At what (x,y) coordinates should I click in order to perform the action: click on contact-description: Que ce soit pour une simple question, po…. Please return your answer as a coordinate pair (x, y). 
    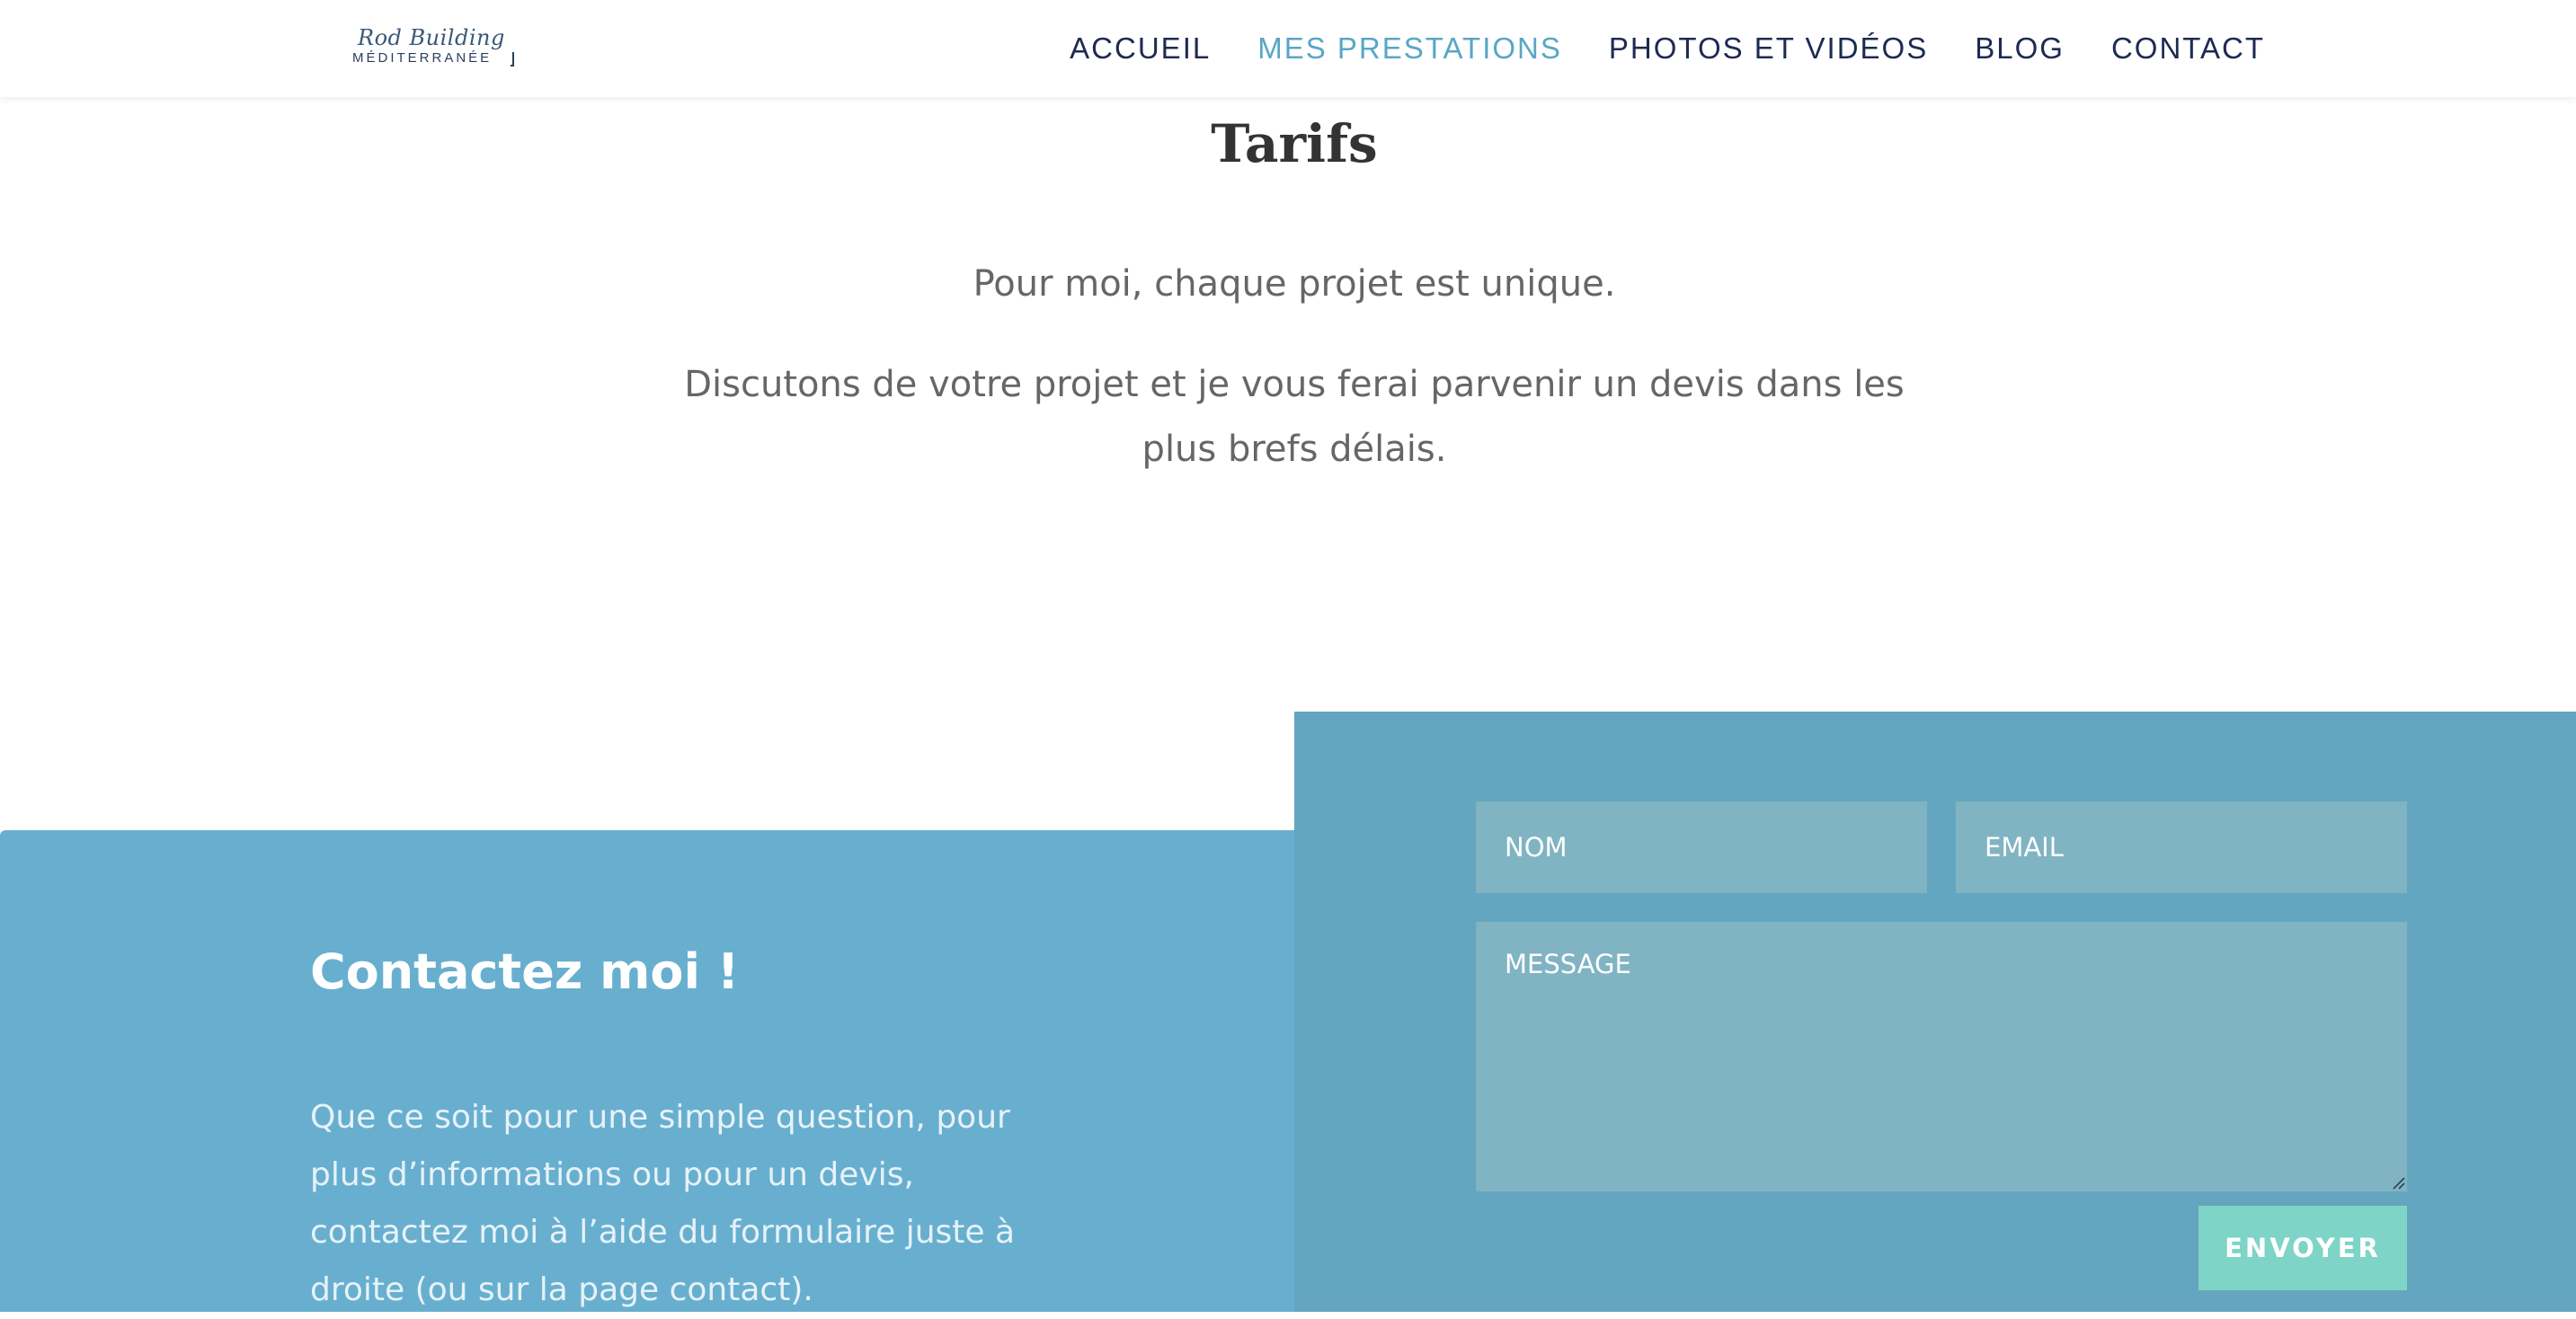
    Looking at the image, I should click on (663, 1203).